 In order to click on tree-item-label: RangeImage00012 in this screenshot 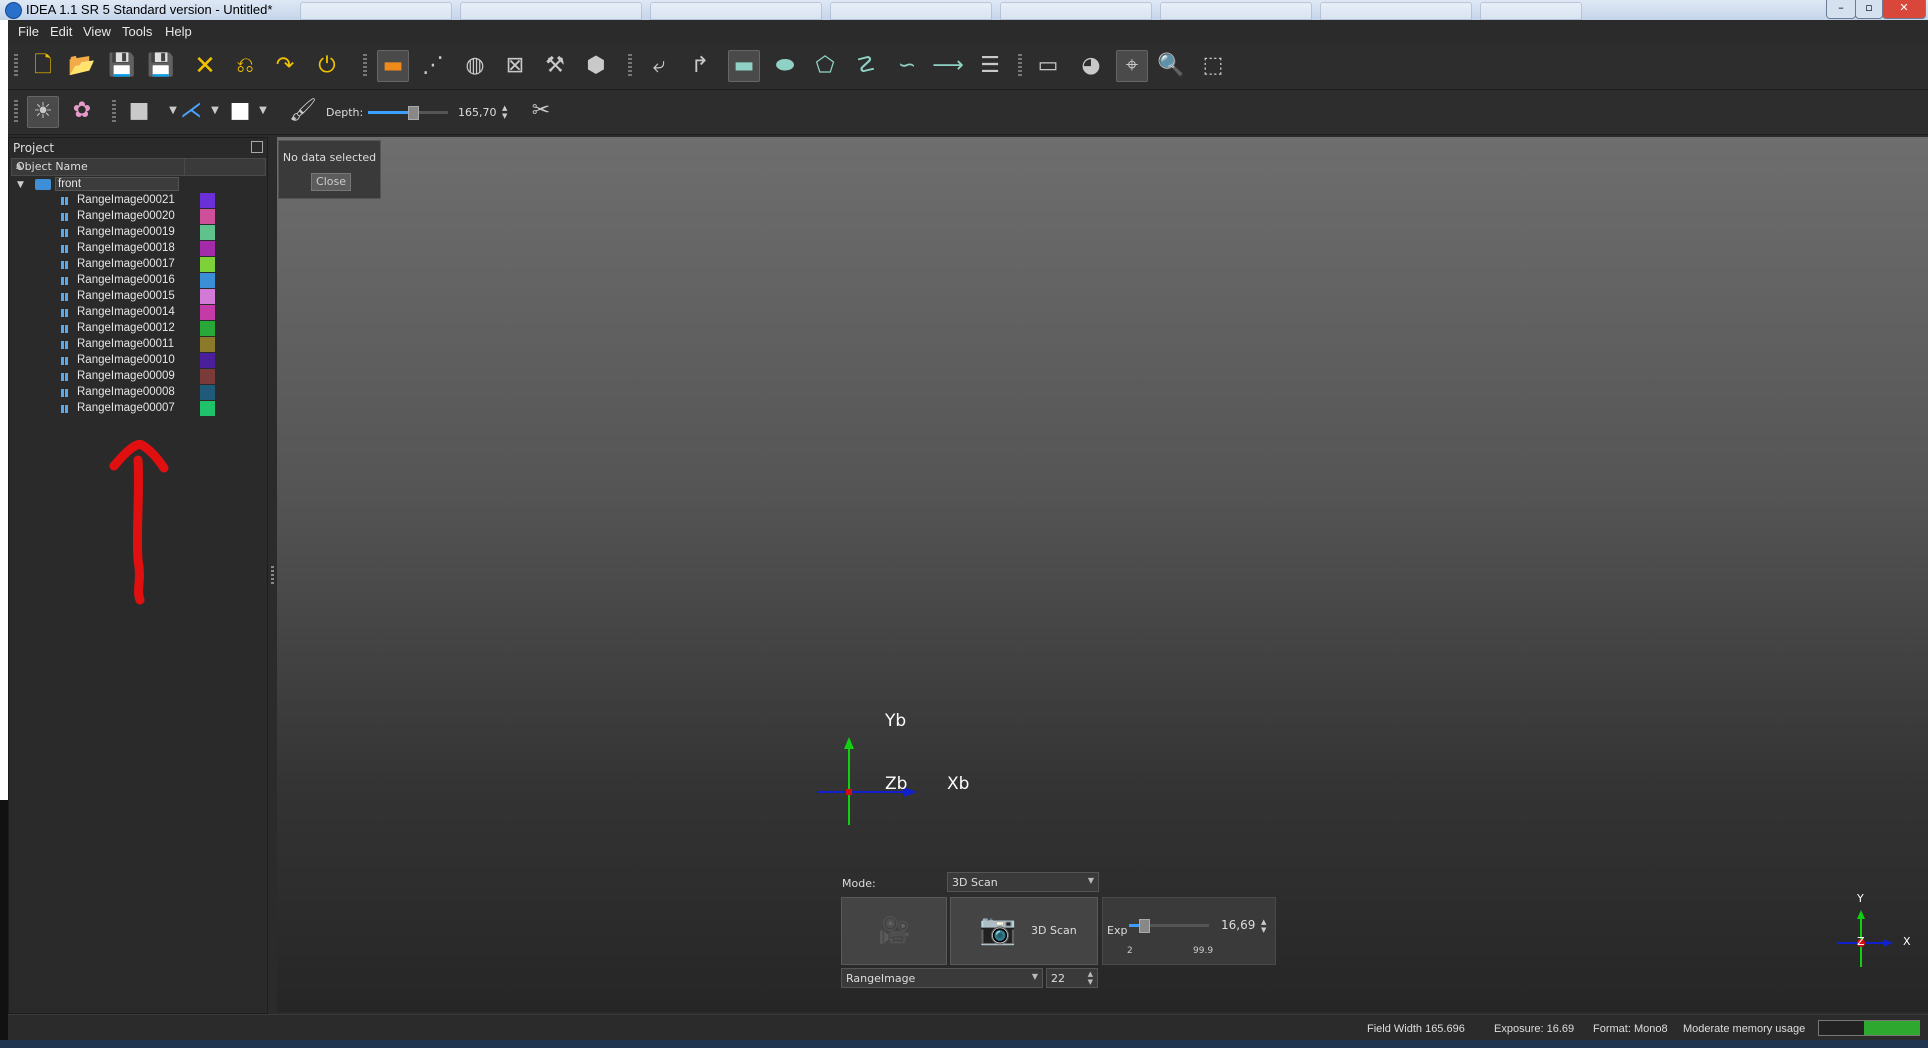, I will do `click(126, 328)`.